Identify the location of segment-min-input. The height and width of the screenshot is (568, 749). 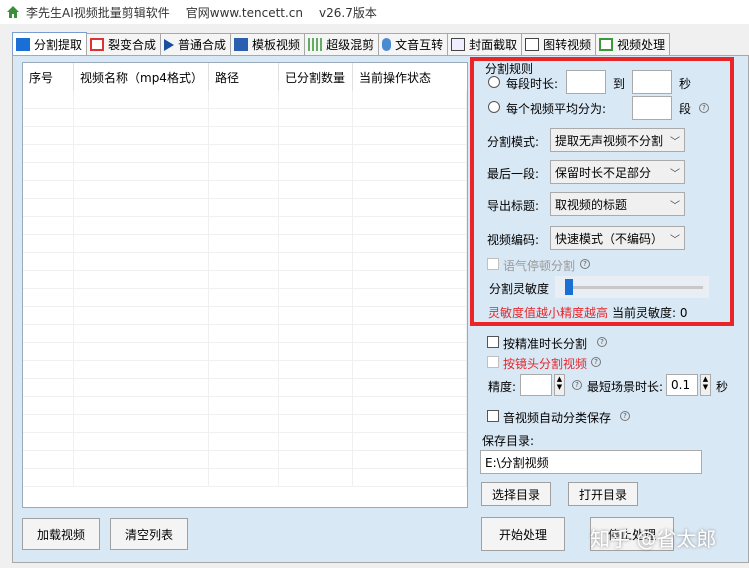
(586, 82).